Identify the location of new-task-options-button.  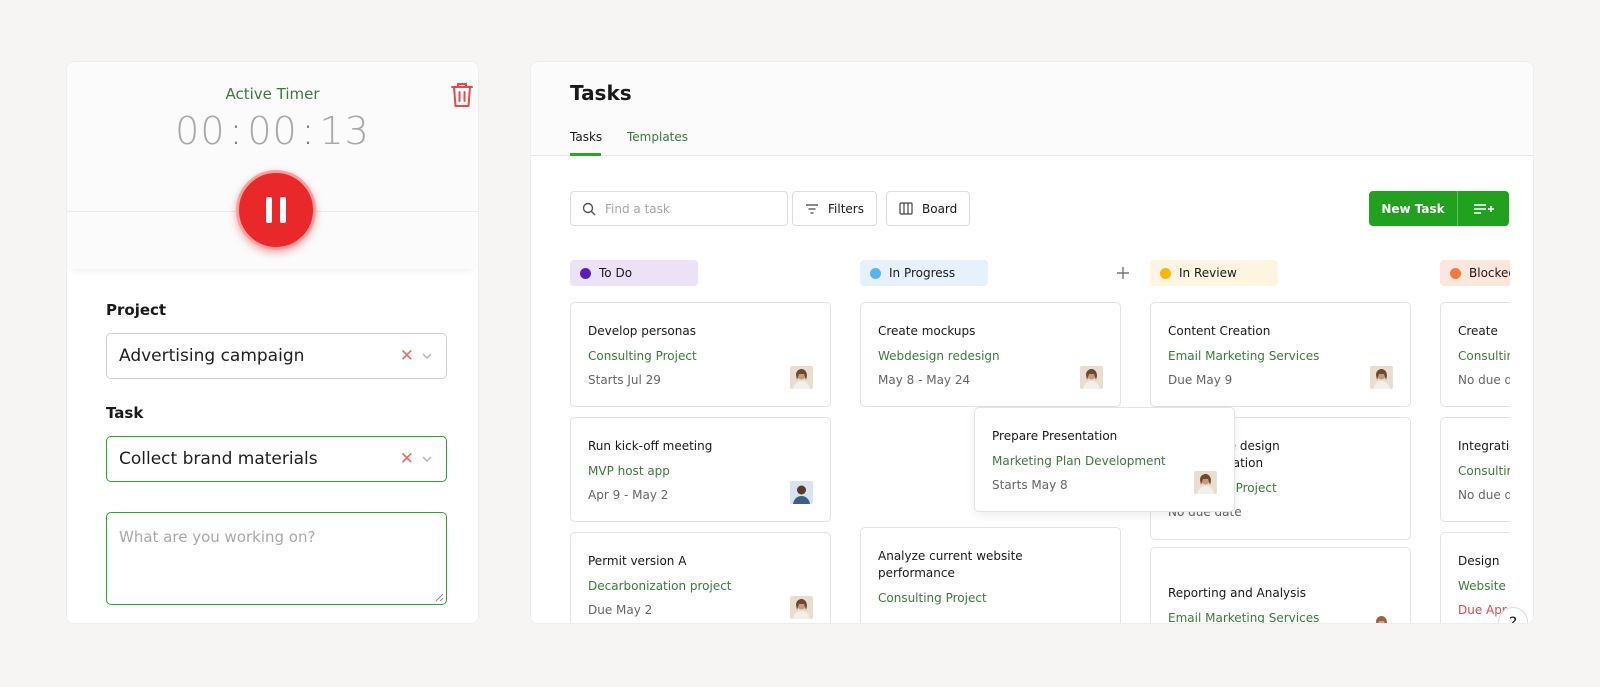
(1483, 208).